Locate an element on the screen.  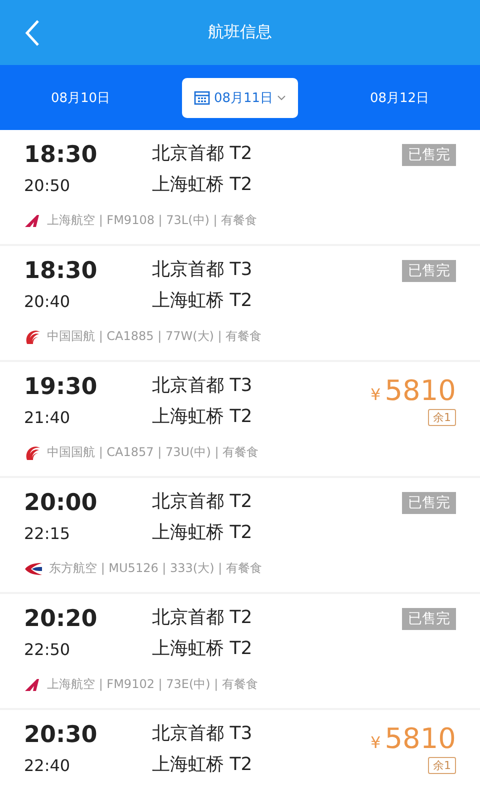
arrival-time: 22:50 is located at coordinates (48, 650).